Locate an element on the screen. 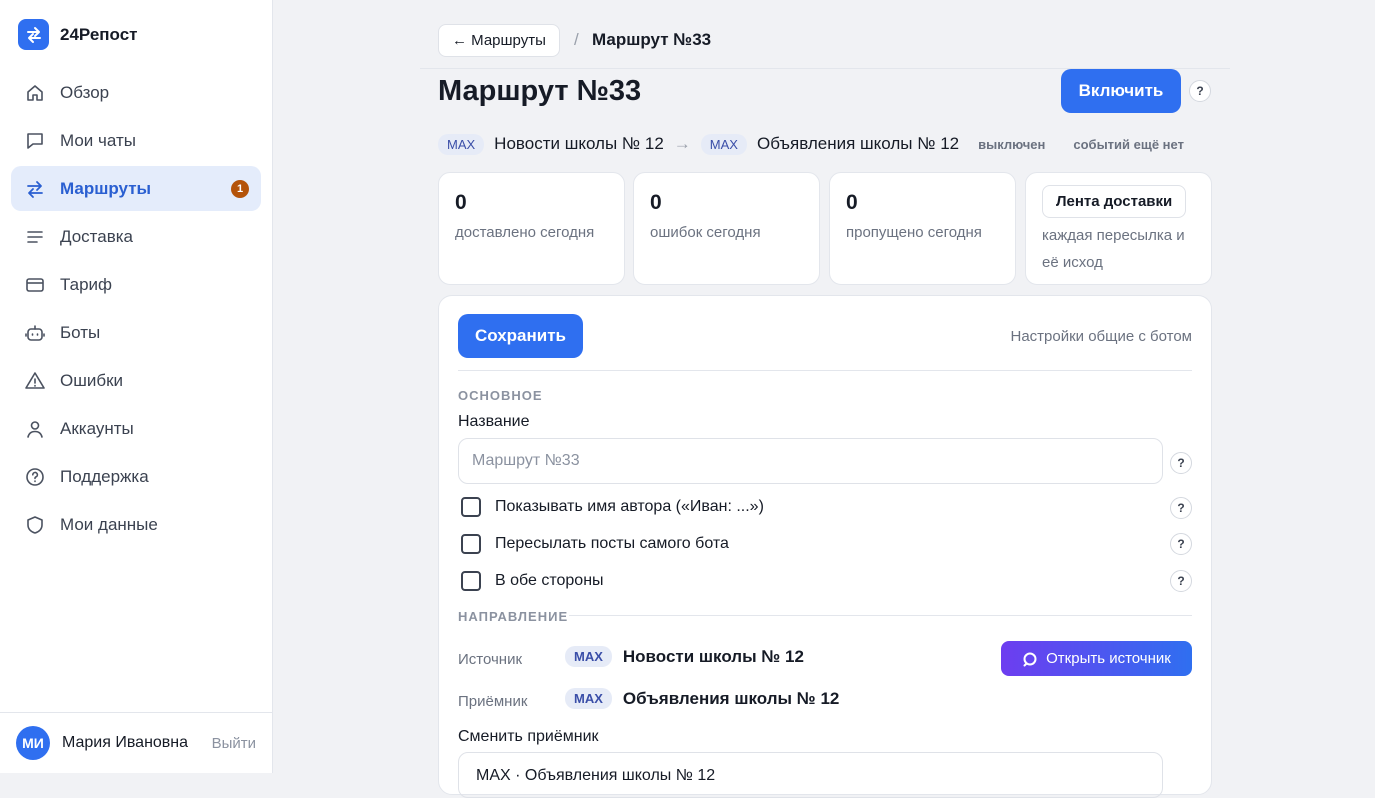  stat-skipped: 0 пропущено сегодня is located at coordinates (922, 228).